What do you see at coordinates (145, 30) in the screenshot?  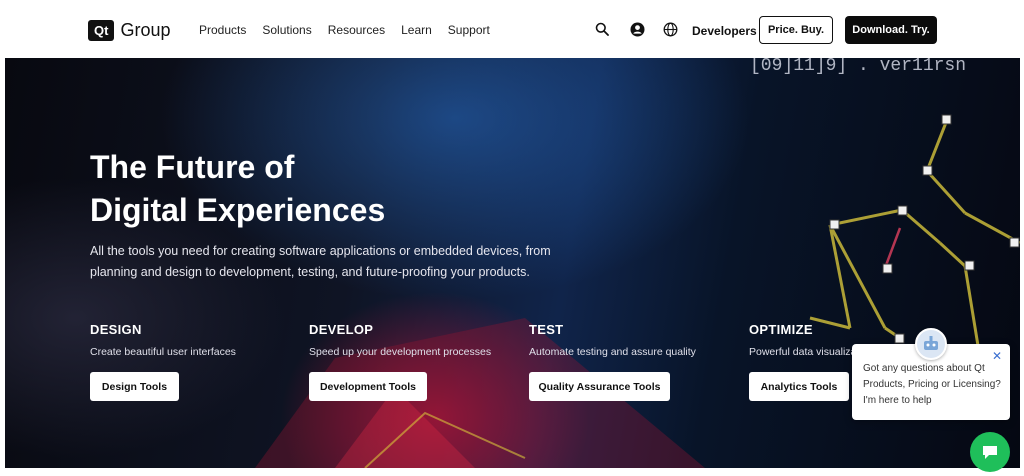 I see `logo-text: Group` at bounding box center [145, 30].